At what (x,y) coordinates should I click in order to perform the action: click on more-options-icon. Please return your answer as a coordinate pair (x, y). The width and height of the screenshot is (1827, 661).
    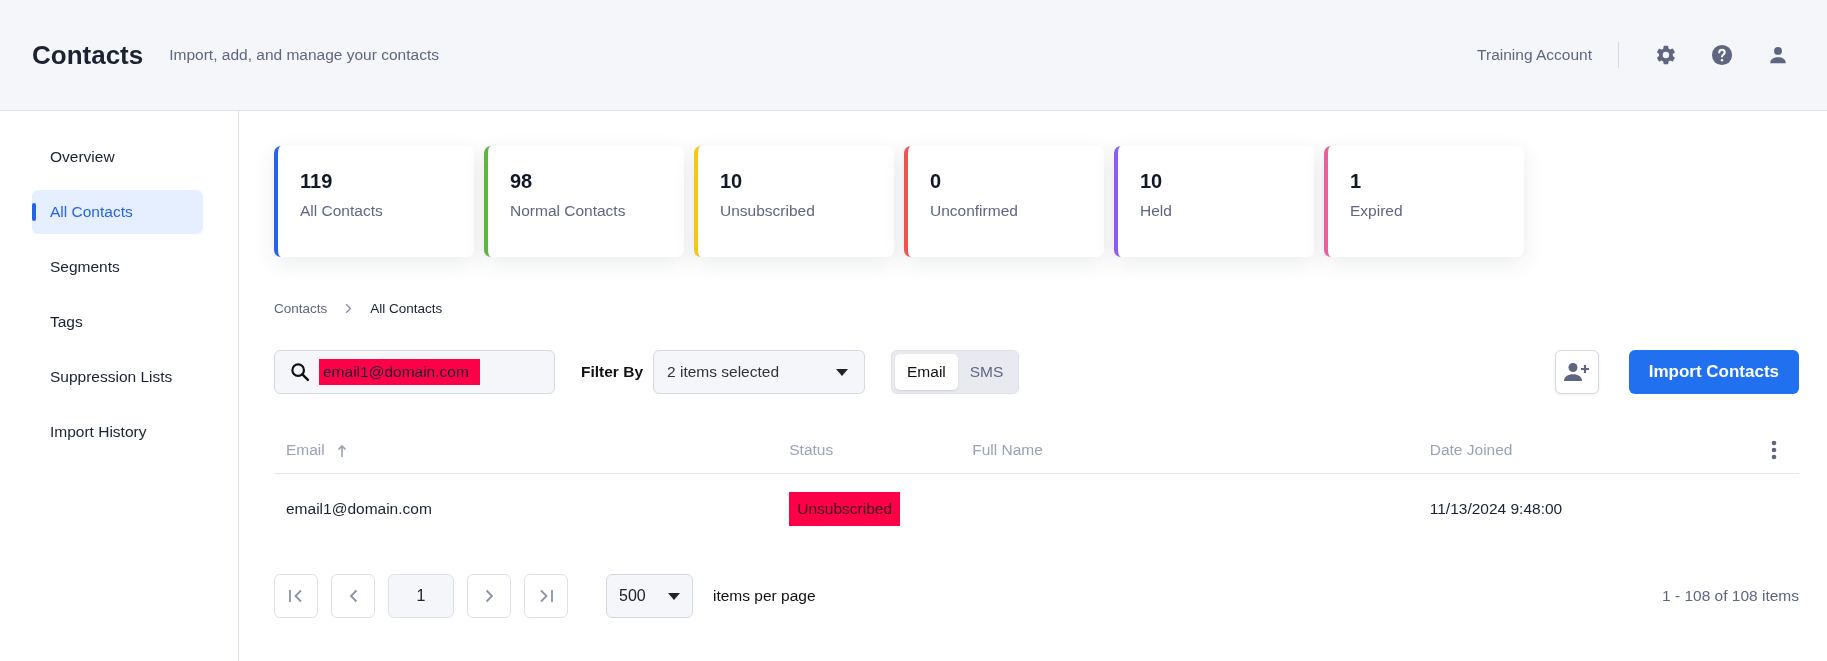
    Looking at the image, I should click on (1774, 450).